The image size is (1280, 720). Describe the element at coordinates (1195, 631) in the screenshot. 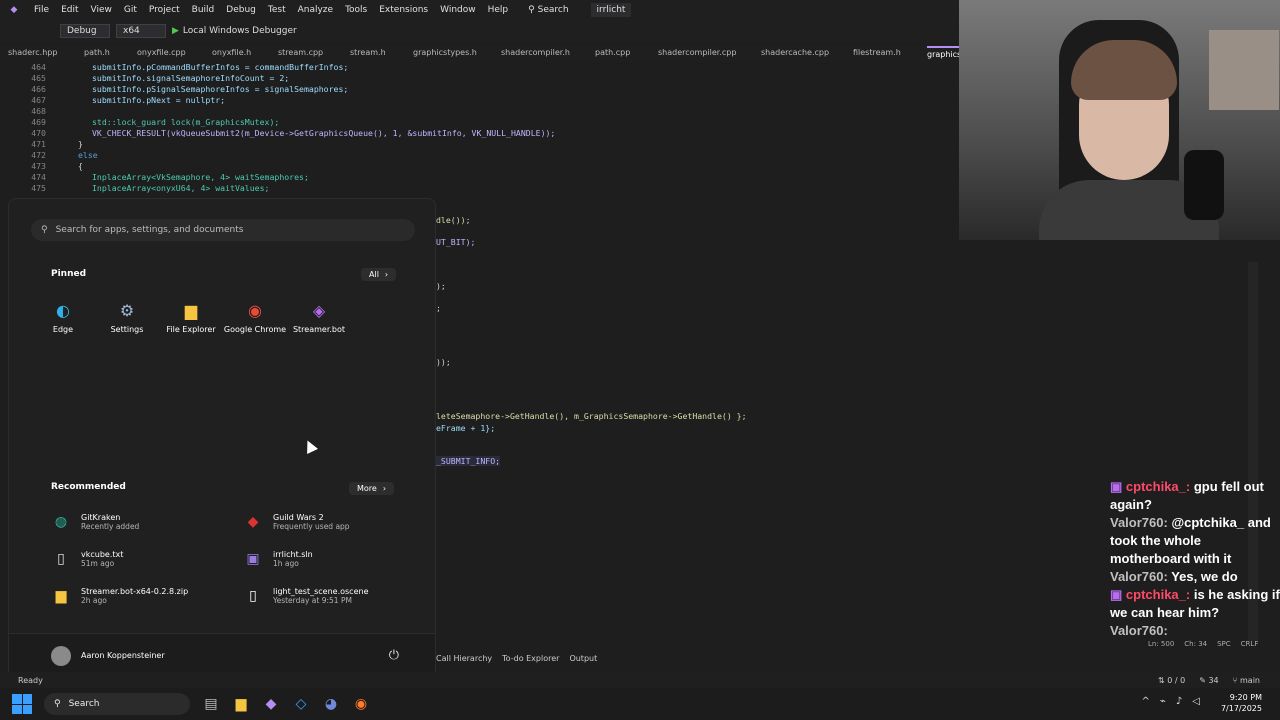

I see `chat-message: Valor760:` at that location.